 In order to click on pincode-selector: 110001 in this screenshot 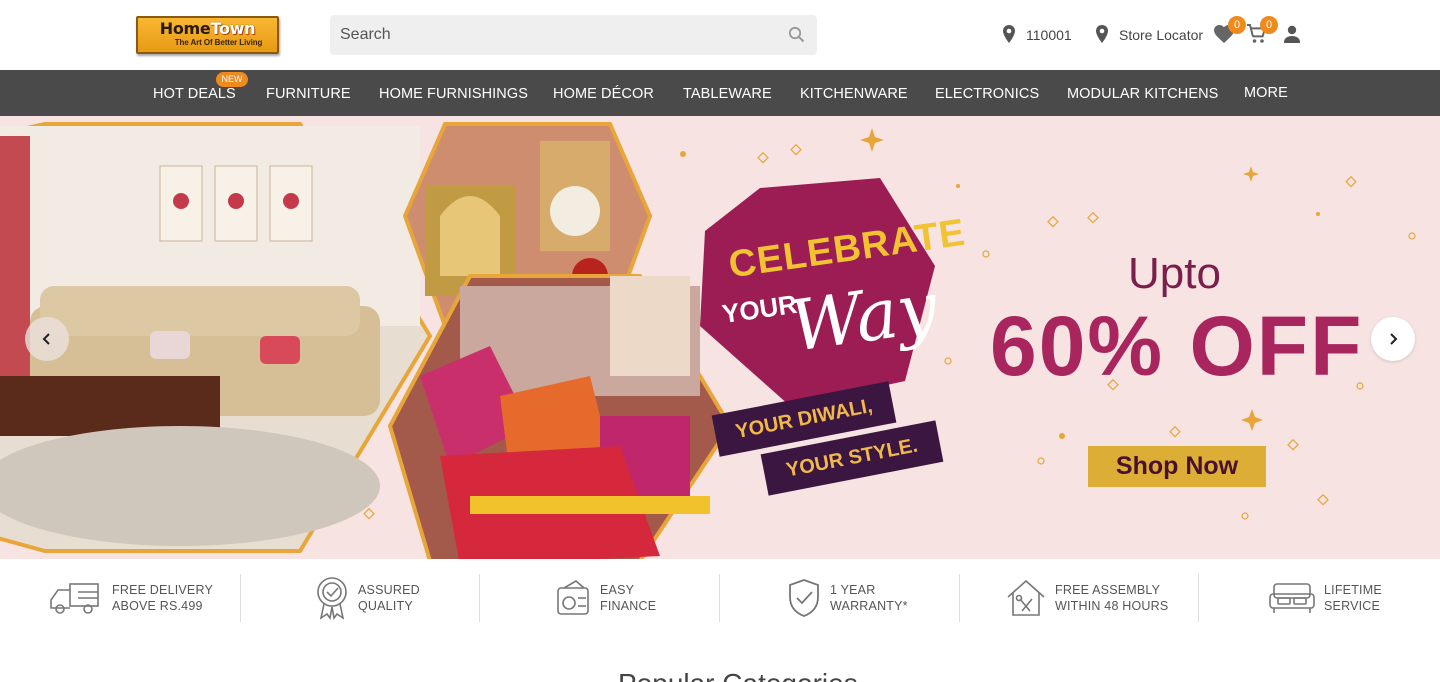, I will do `click(1036, 35)`.